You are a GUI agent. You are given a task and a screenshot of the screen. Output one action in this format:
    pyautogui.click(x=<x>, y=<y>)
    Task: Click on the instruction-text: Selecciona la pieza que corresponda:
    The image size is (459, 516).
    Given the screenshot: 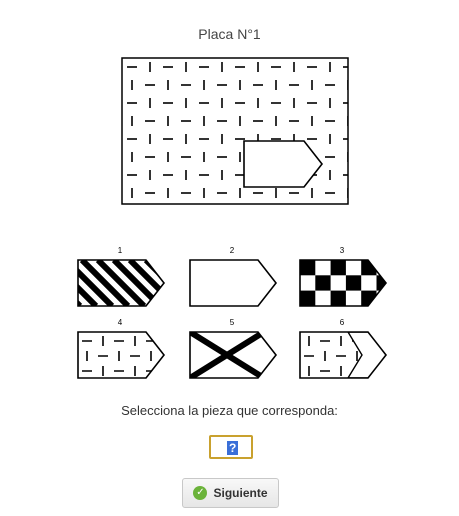 What is the action you would take?
    pyautogui.click(x=229, y=410)
    